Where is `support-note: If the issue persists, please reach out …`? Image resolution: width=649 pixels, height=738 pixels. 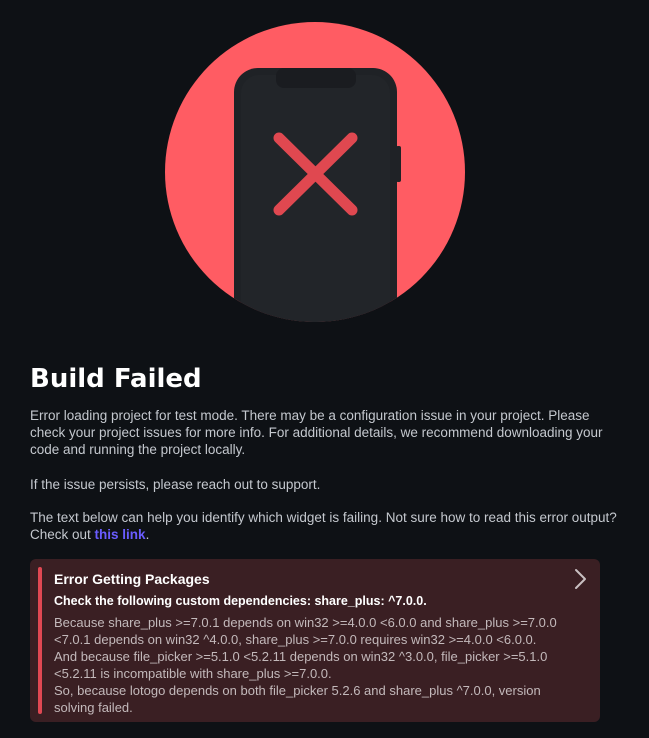 support-note: If the issue persists, please reach out … is located at coordinates (175, 484).